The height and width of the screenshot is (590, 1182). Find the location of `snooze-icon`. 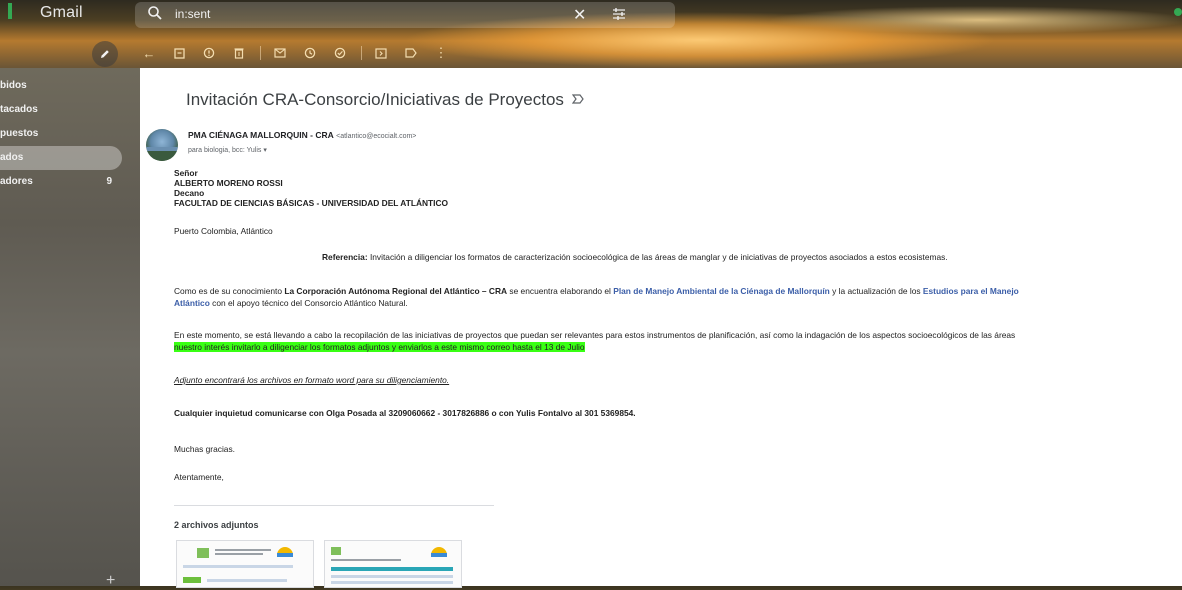

snooze-icon is located at coordinates (310, 53).